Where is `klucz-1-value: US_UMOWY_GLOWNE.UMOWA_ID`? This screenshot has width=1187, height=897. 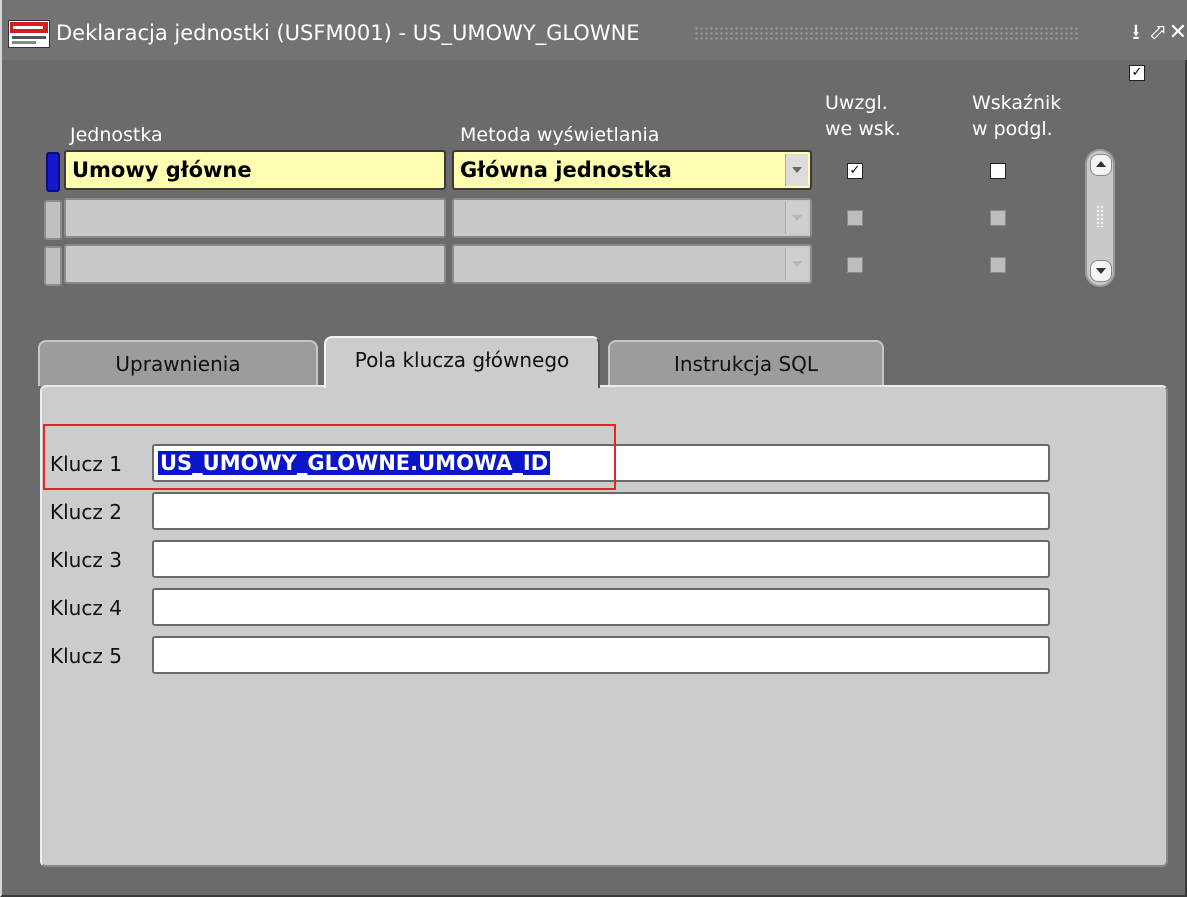
klucz-1-value: US_UMOWY_GLOWNE.UMOWA_ID is located at coordinates (354, 463).